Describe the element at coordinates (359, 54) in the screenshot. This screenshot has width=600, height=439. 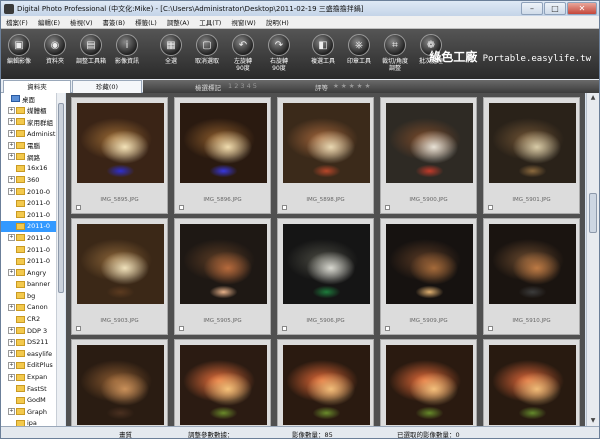
I see `toolbar-button: ⎈ 印章工具` at that location.